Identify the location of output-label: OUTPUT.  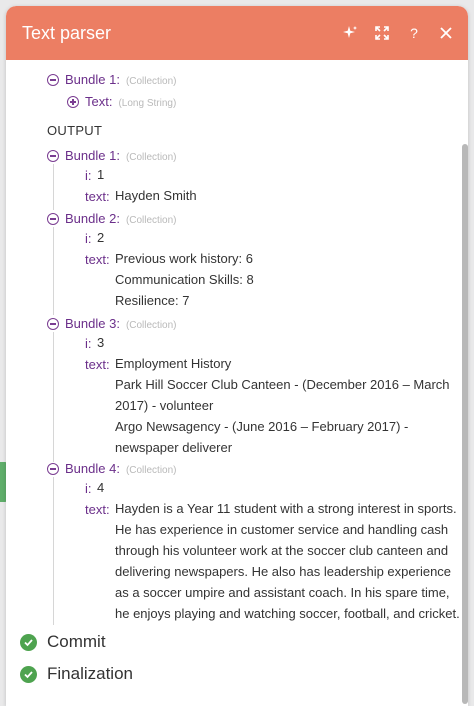
(75, 130).